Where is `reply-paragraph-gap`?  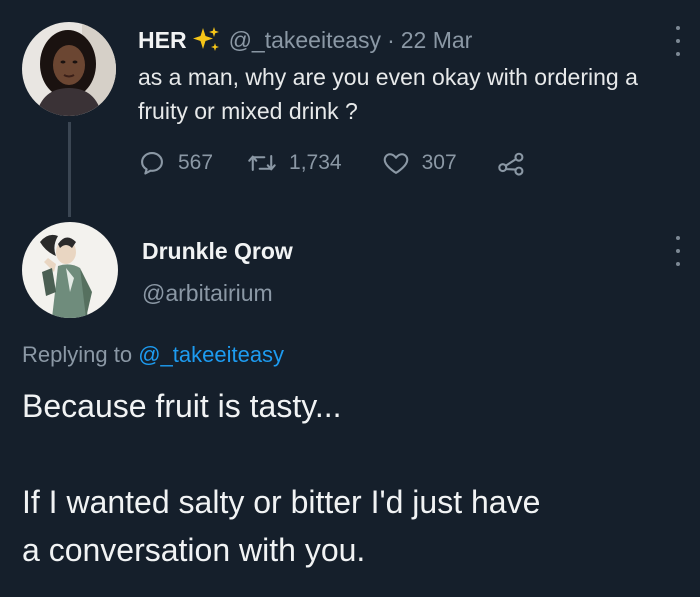 reply-paragraph-gap is located at coordinates (357, 454).